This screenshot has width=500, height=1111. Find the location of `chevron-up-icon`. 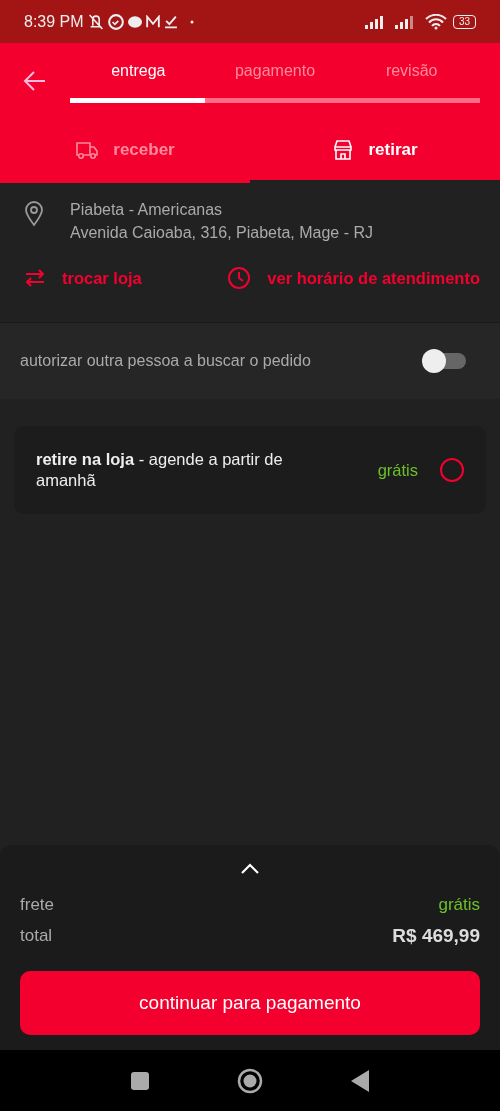

chevron-up-icon is located at coordinates (250, 869).